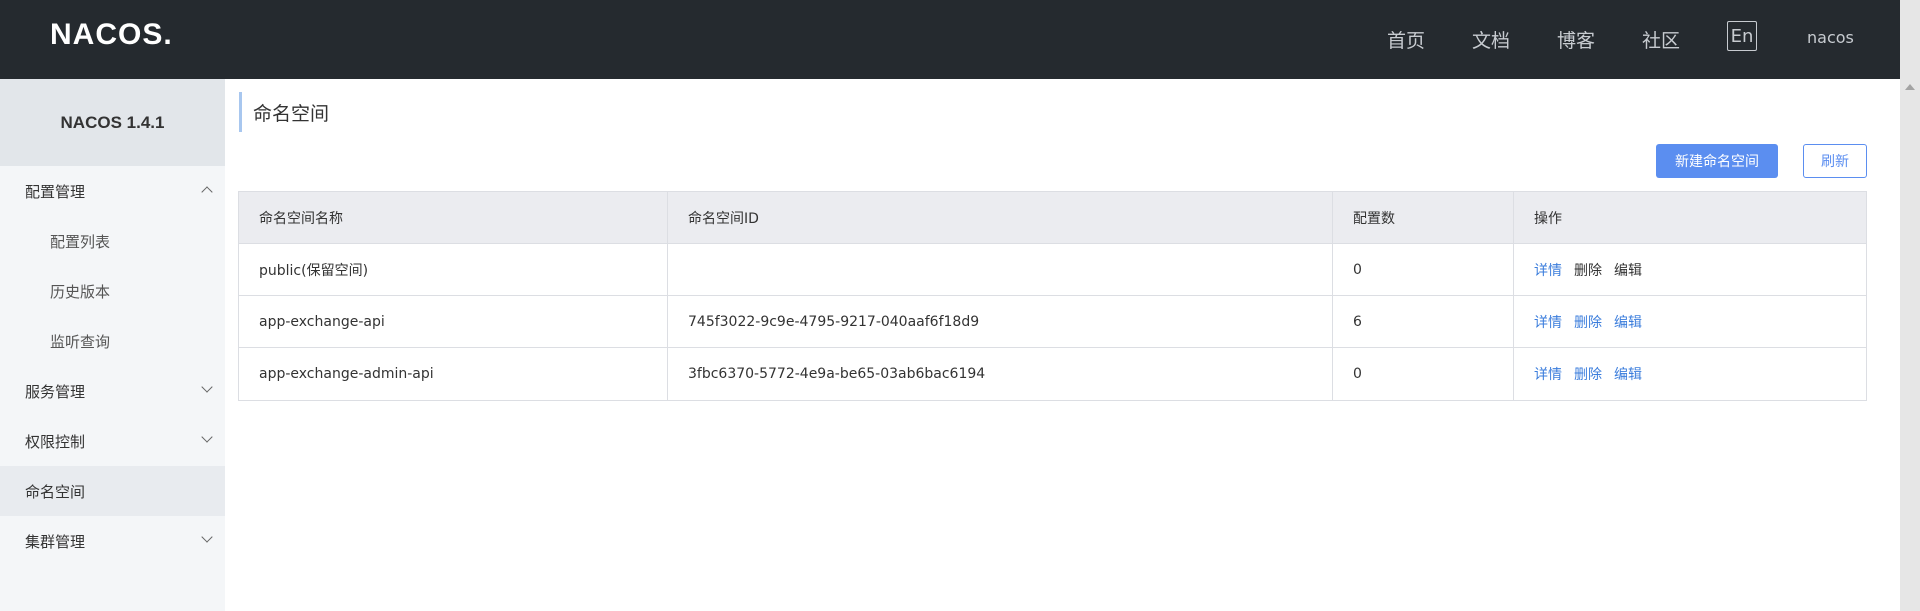 This screenshot has width=1920, height=611. I want to click on vertical-scrollbar, so click(1910, 305).